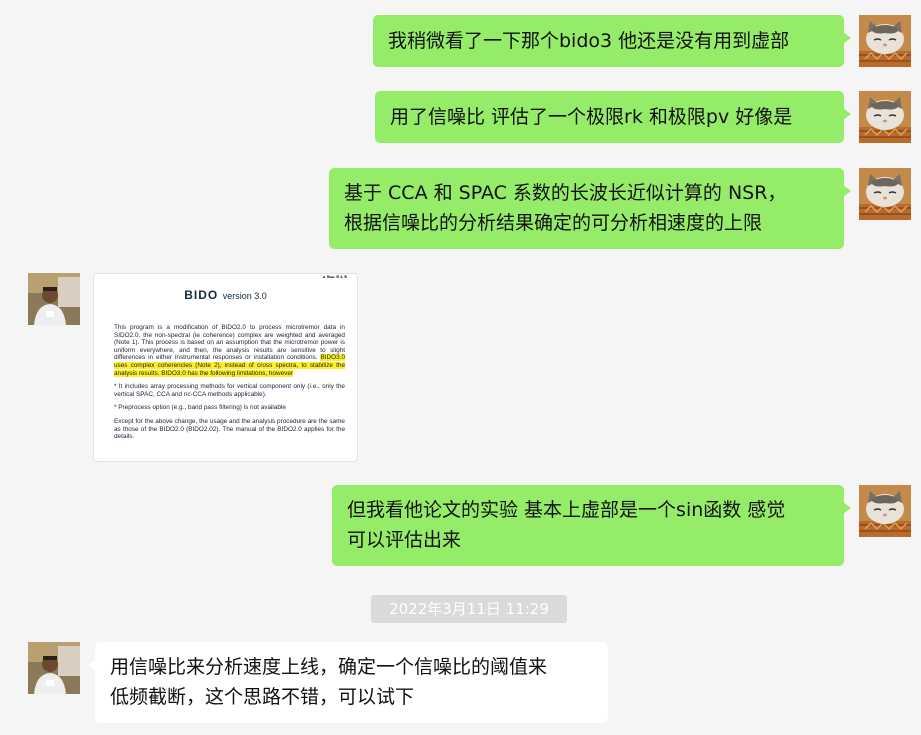 The width and height of the screenshot is (921, 735). What do you see at coordinates (589, 41) in the screenshot?
I see `message-text: 我稍微看了一下那个bido3 他还是没有用到虚部` at bounding box center [589, 41].